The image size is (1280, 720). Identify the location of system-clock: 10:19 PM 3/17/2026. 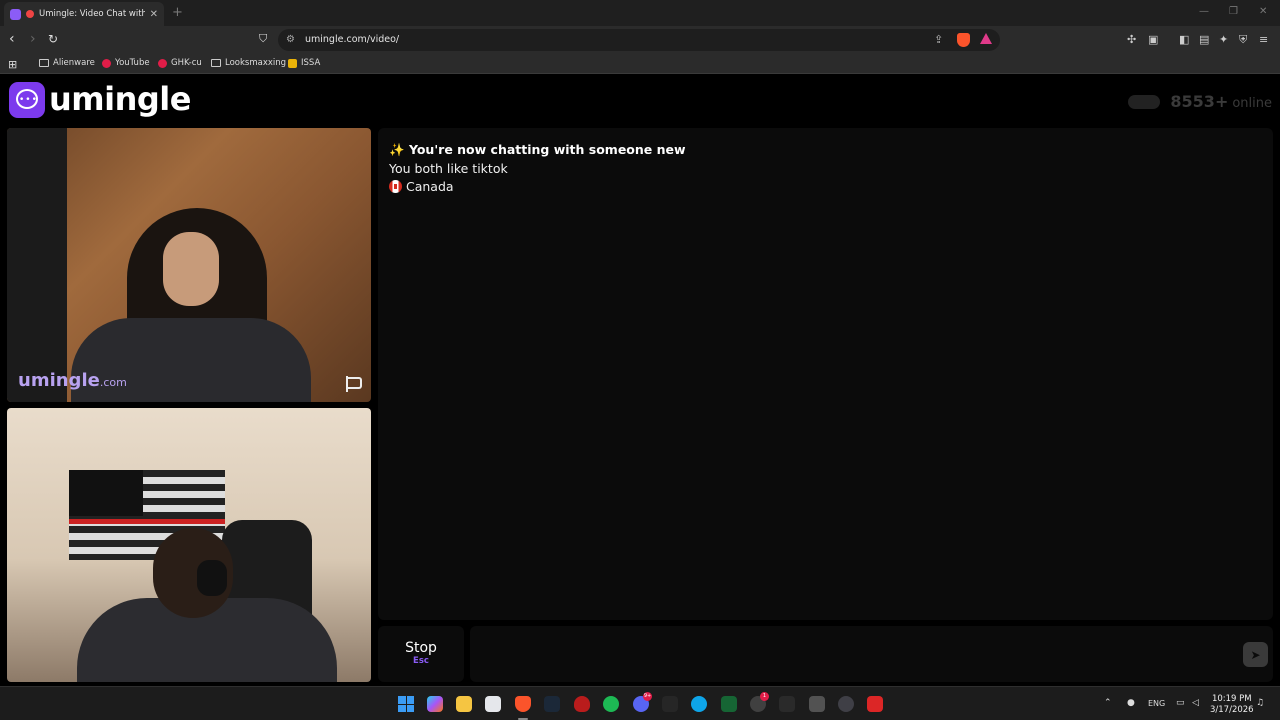
(1232, 705).